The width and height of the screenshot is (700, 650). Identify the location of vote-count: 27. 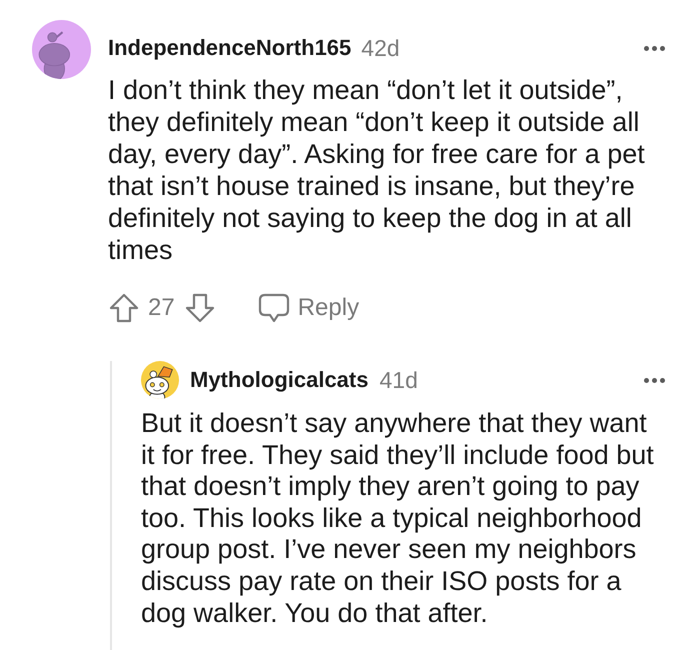
(161, 308).